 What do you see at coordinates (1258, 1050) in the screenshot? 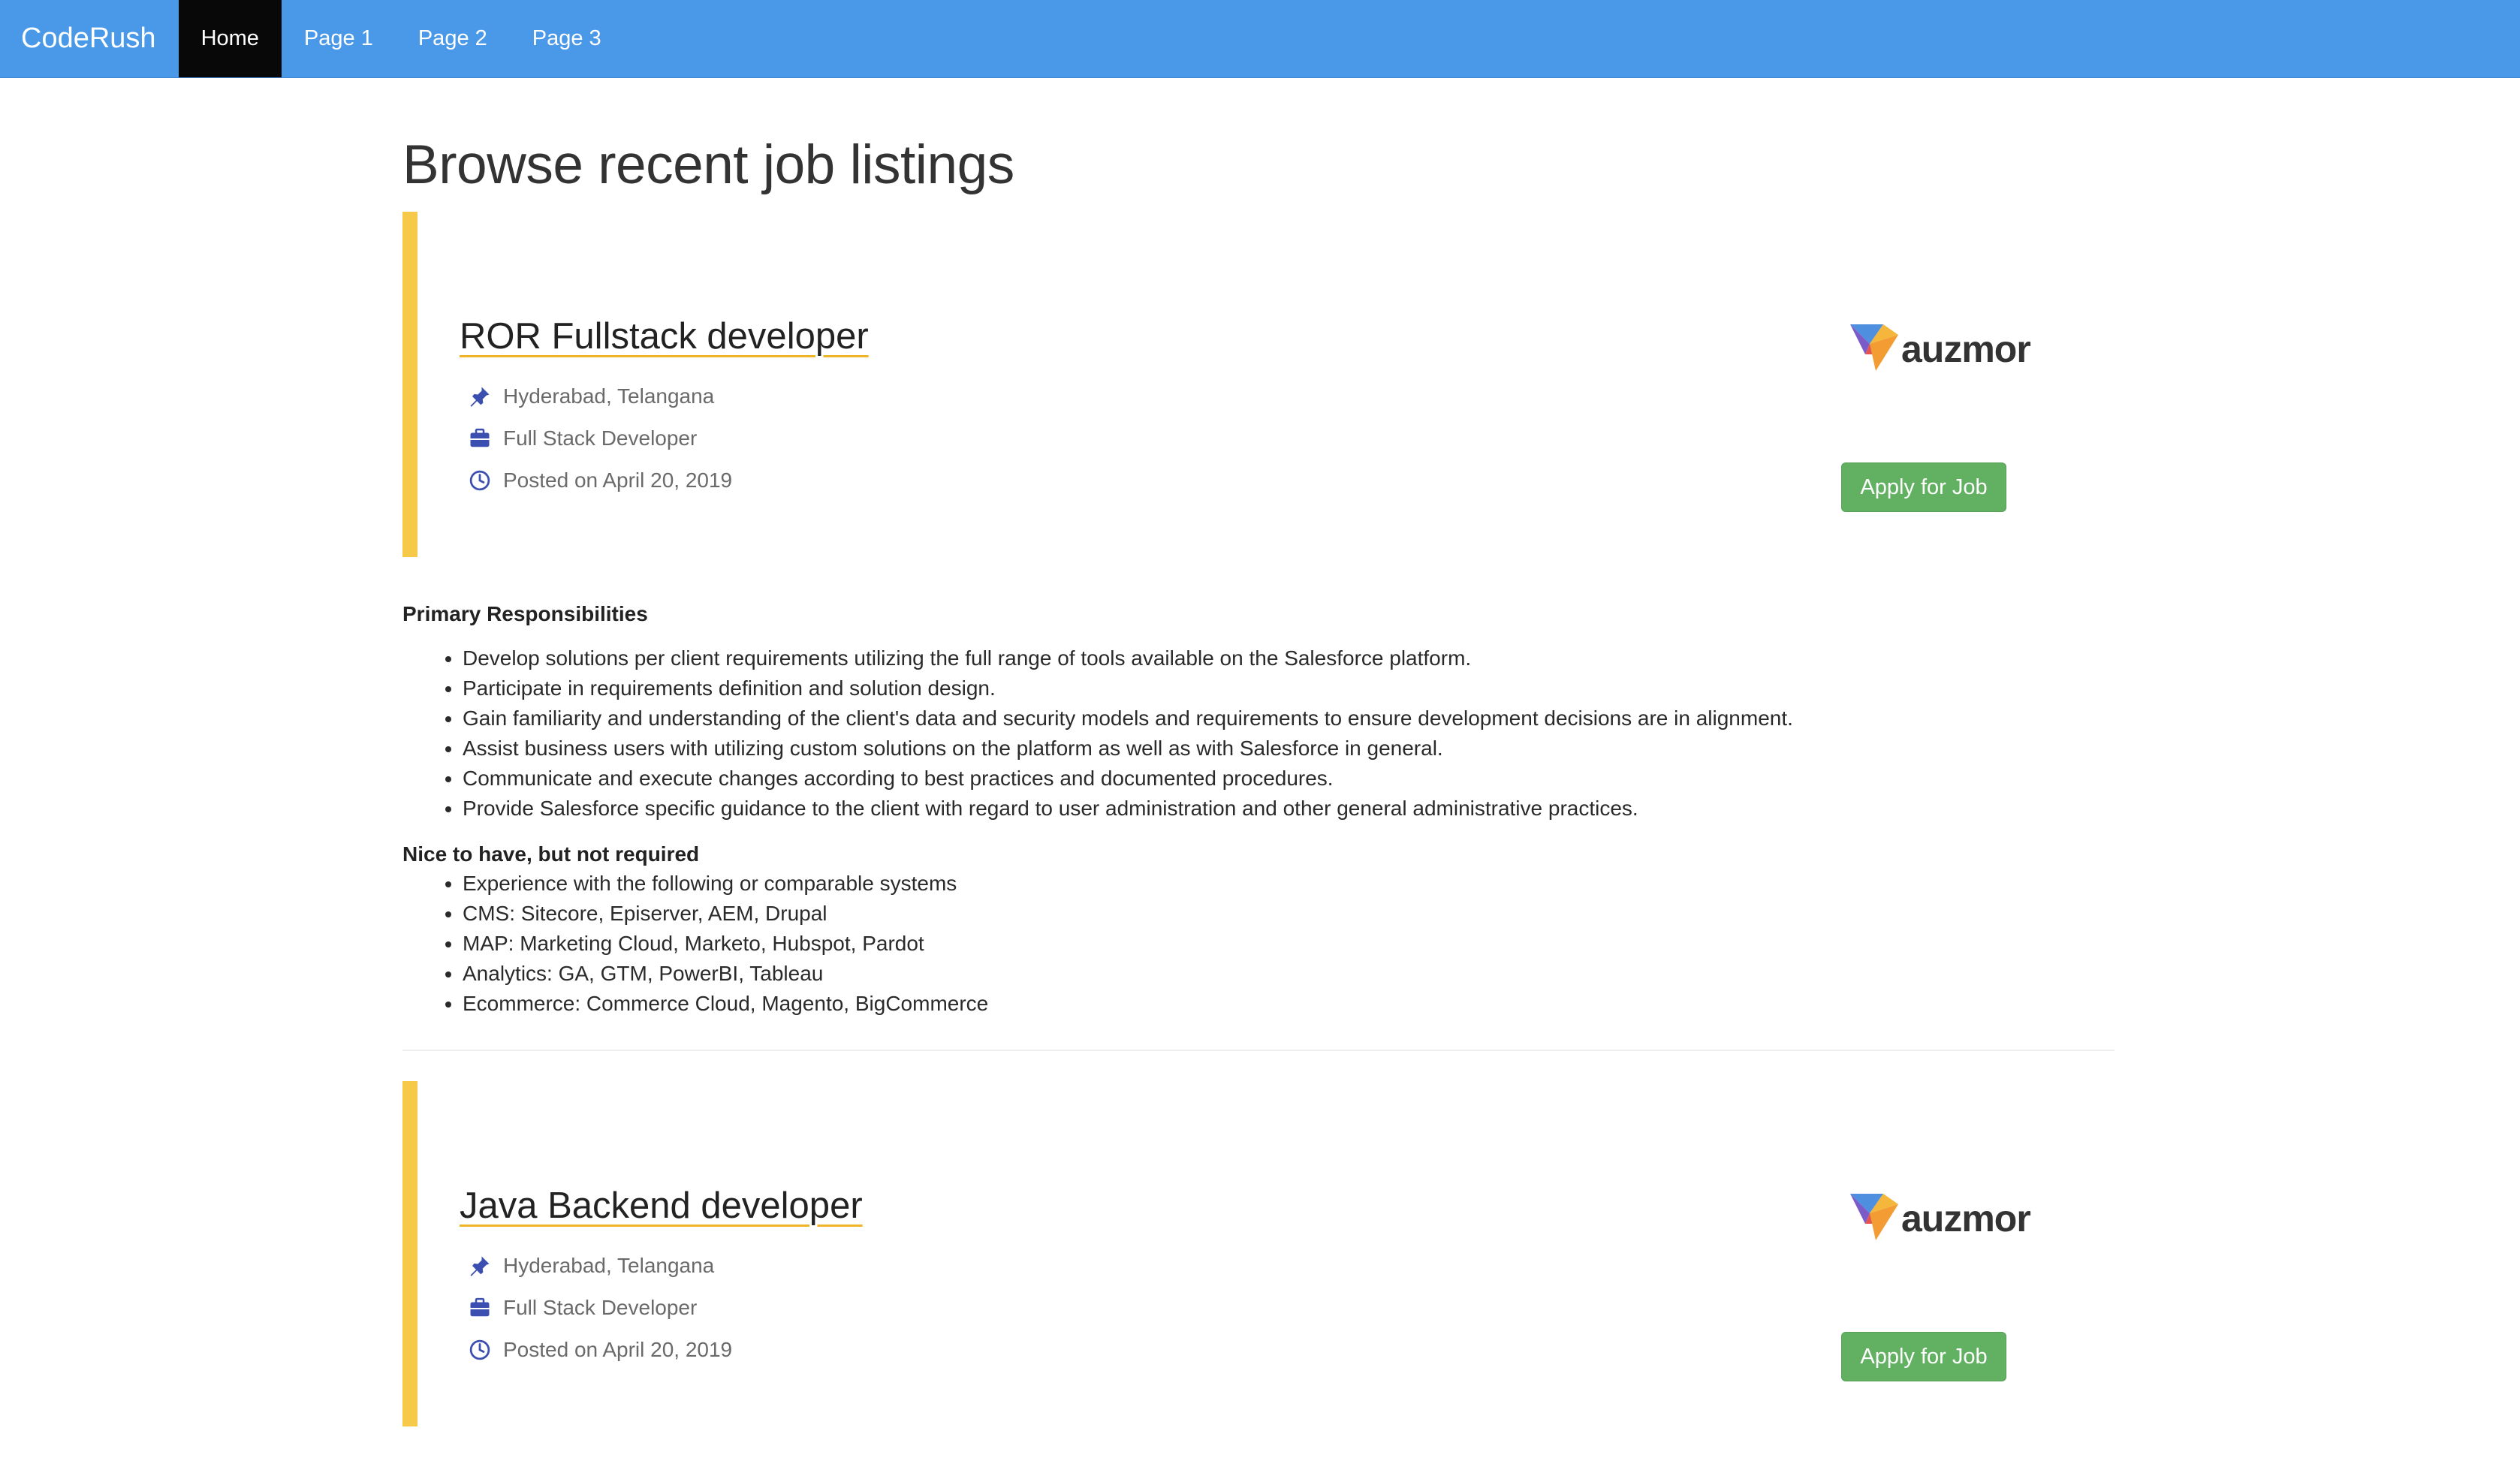
I see `listing-divider` at bounding box center [1258, 1050].